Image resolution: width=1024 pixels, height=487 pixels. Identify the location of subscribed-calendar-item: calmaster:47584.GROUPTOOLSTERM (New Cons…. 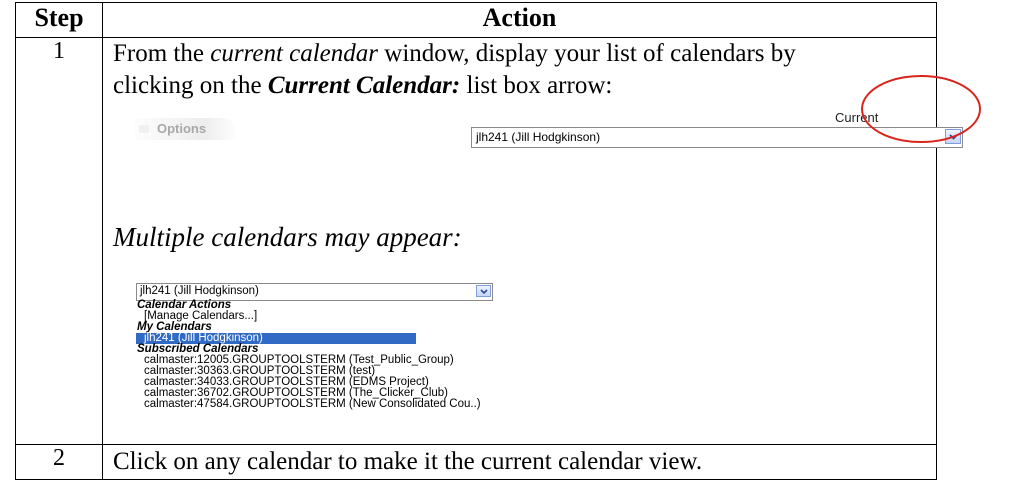
(308, 404).